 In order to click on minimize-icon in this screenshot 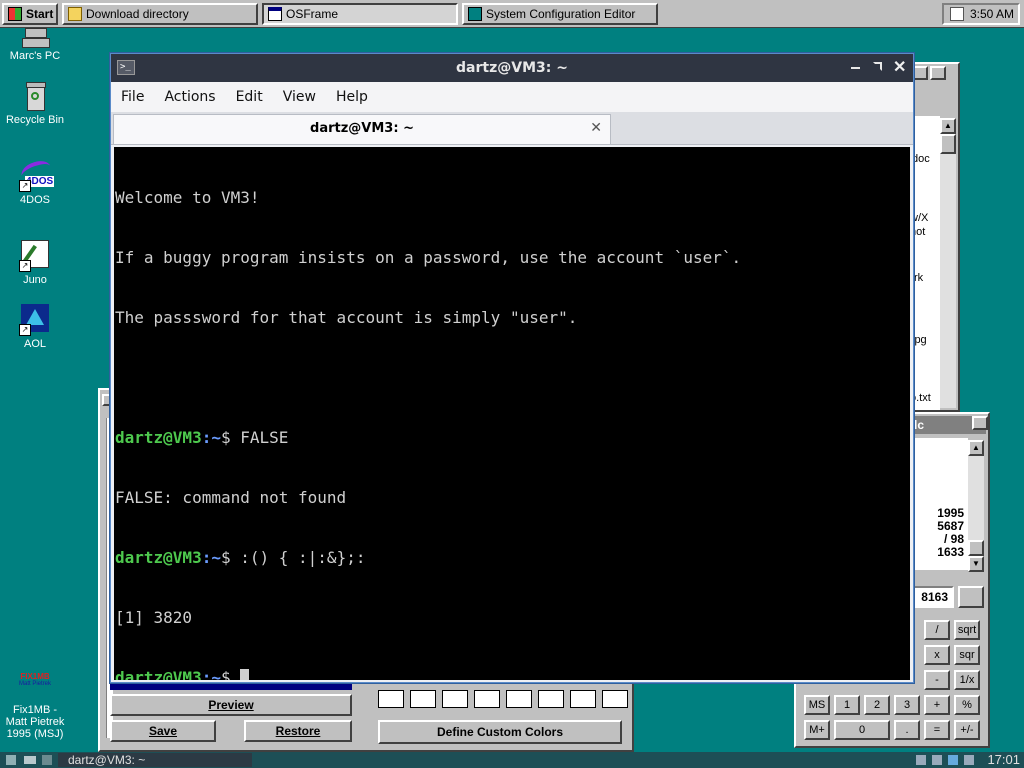, I will do `click(855, 68)`.